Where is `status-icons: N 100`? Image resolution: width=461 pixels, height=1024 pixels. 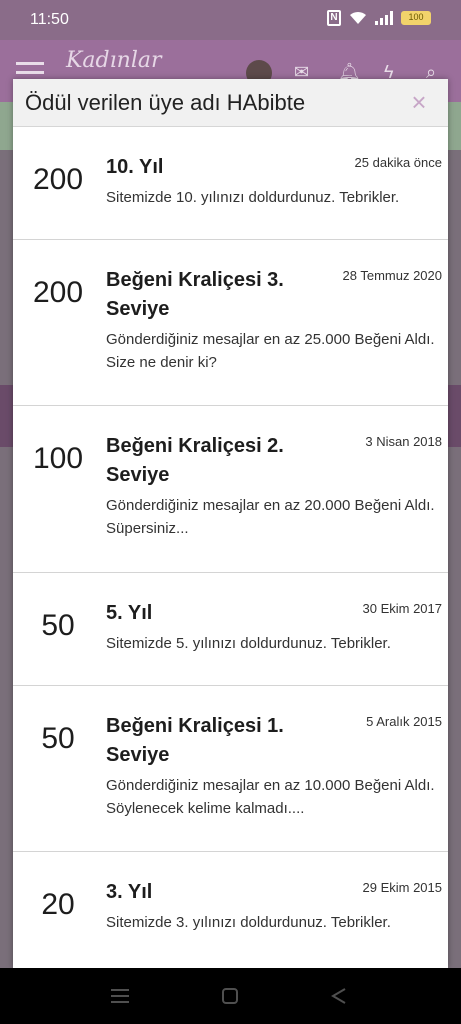 status-icons: N 100 is located at coordinates (379, 18).